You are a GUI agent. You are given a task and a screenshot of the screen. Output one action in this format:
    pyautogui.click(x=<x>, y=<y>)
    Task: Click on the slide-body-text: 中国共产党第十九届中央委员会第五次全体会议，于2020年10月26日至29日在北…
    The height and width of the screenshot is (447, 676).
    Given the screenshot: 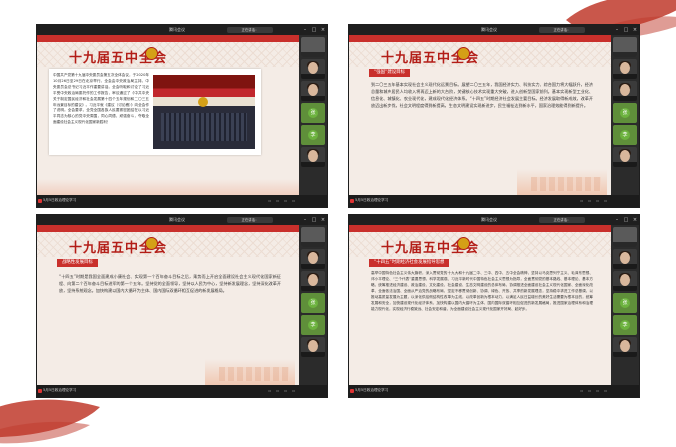 What is the action you would take?
    pyautogui.click(x=101, y=99)
    